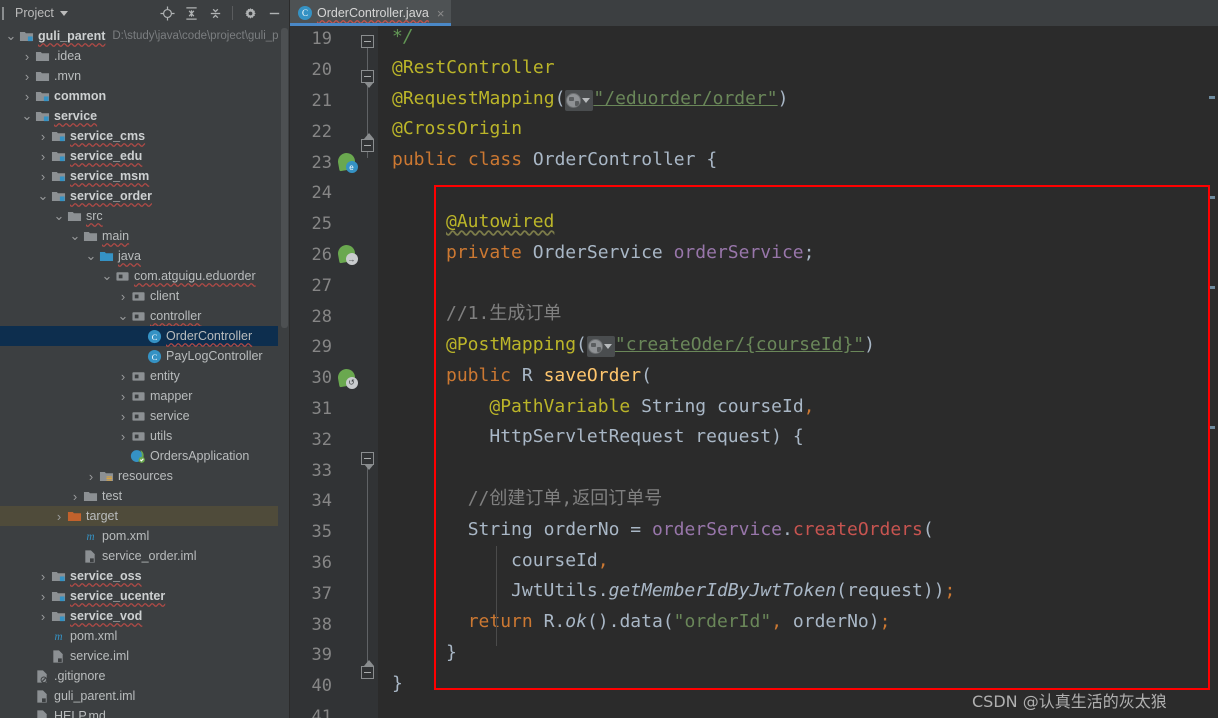 Image resolution: width=1218 pixels, height=718 pixels. I want to click on tree-item-label: com.atguigu.eduorder, so click(195, 276).